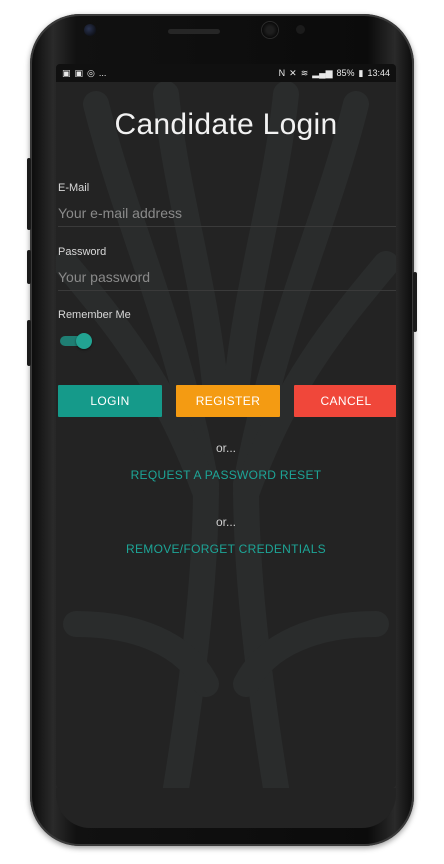 Image resolution: width=444 pixels, height=864 pixels. What do you see at coordinates (270, 30) in the screenshot?
I see `iris-sensor-icon` at bounding box center [270, 30].